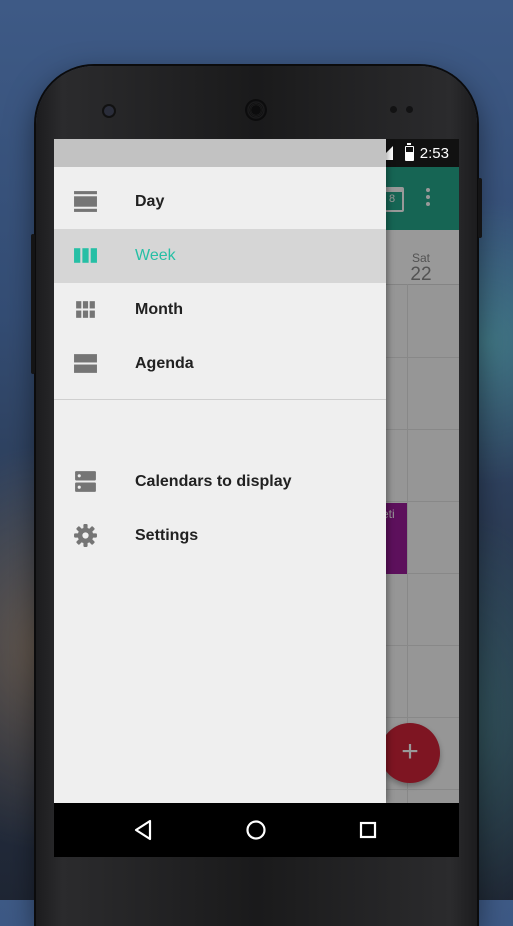  What do you see at coordinates (85, 309) in the screenshot?
I see `month-view-icon` at bounding box center [85, 309].